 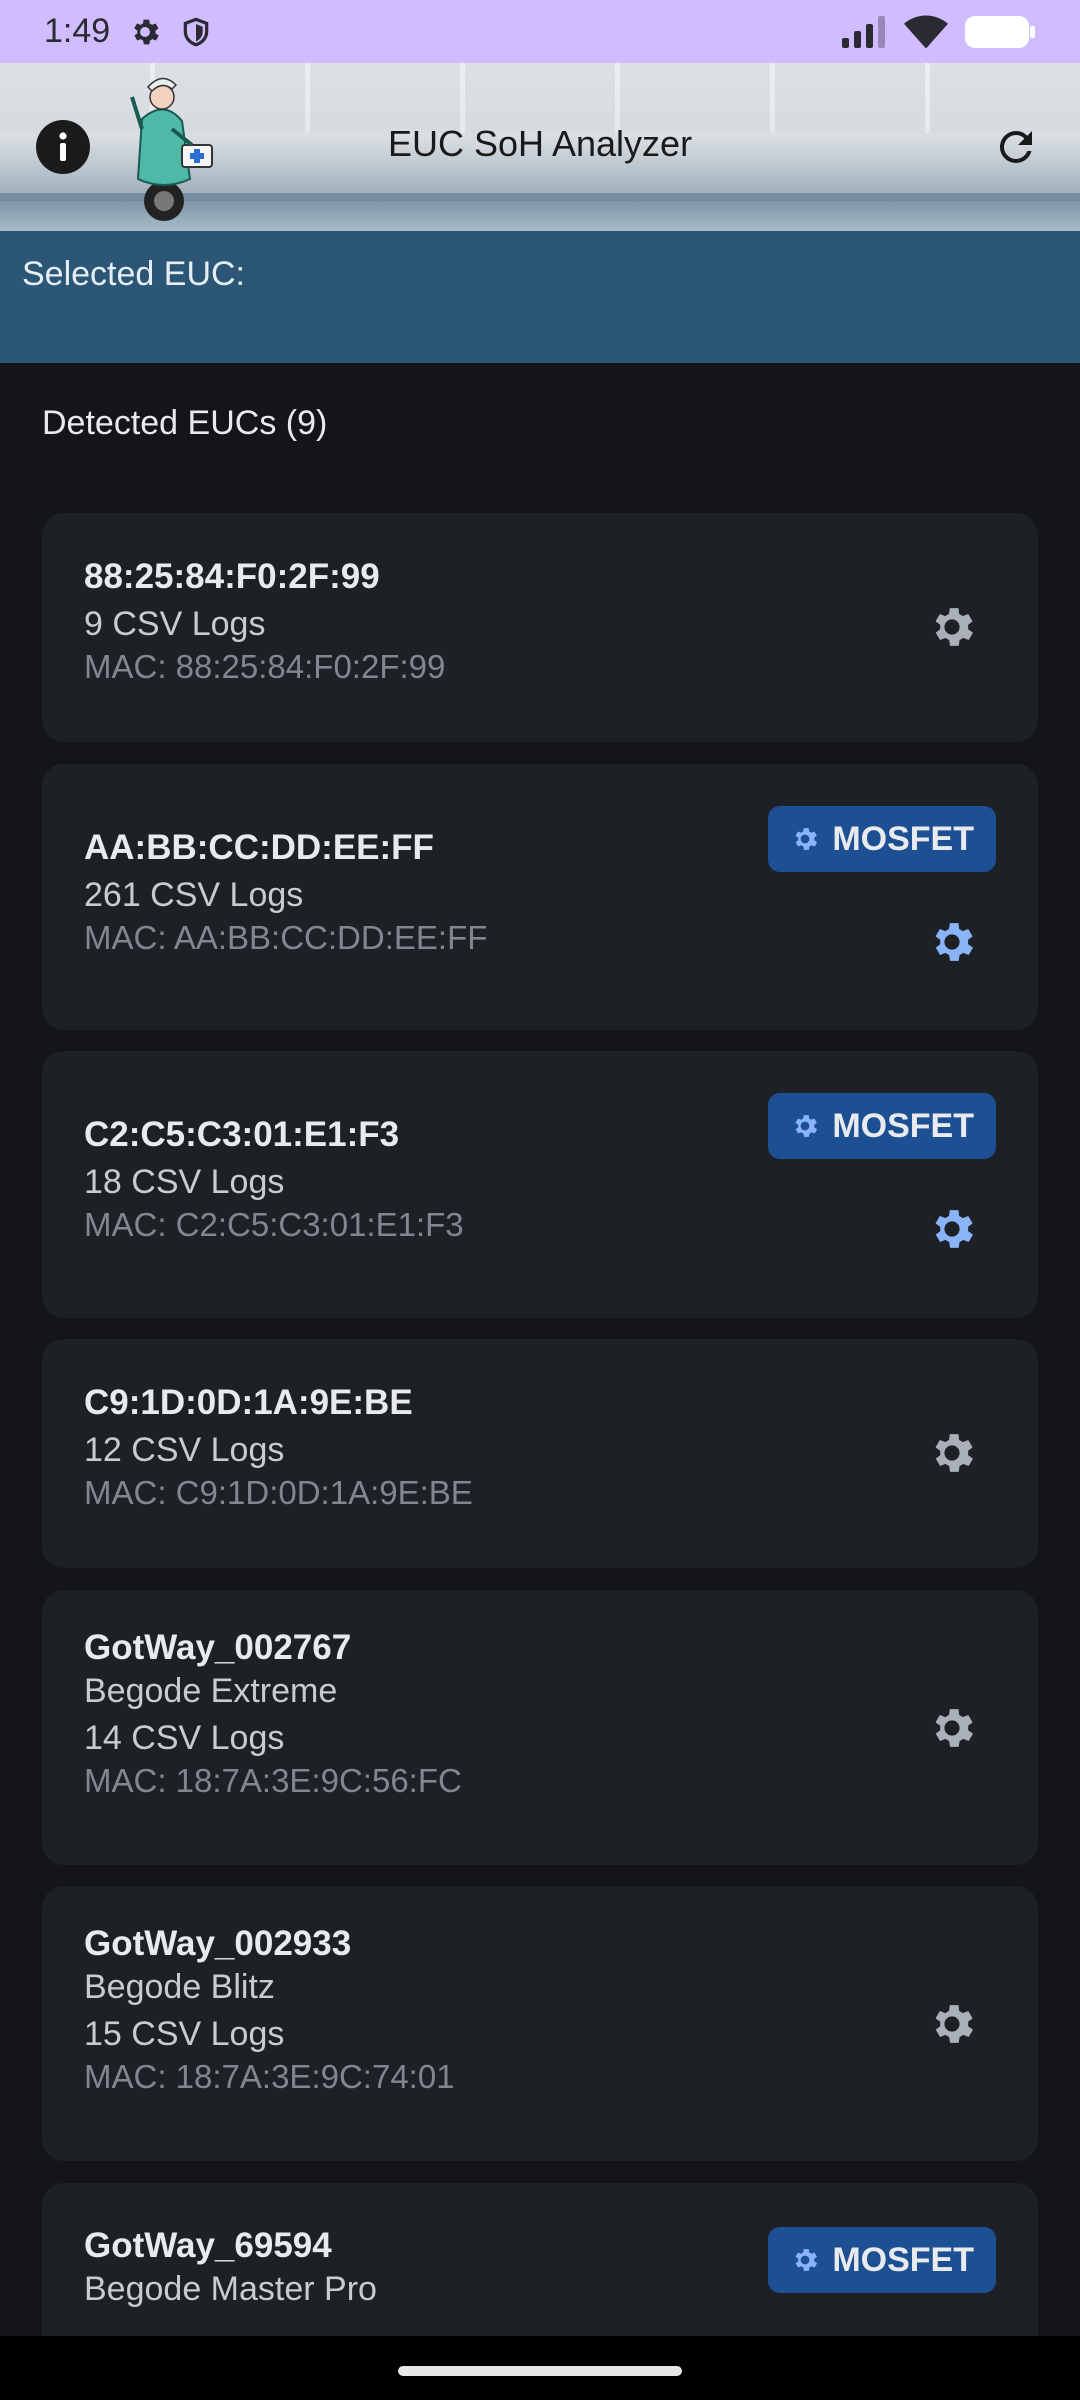 I want to click on euc-model: Begode Blitz, so click(x=179, y=1987).